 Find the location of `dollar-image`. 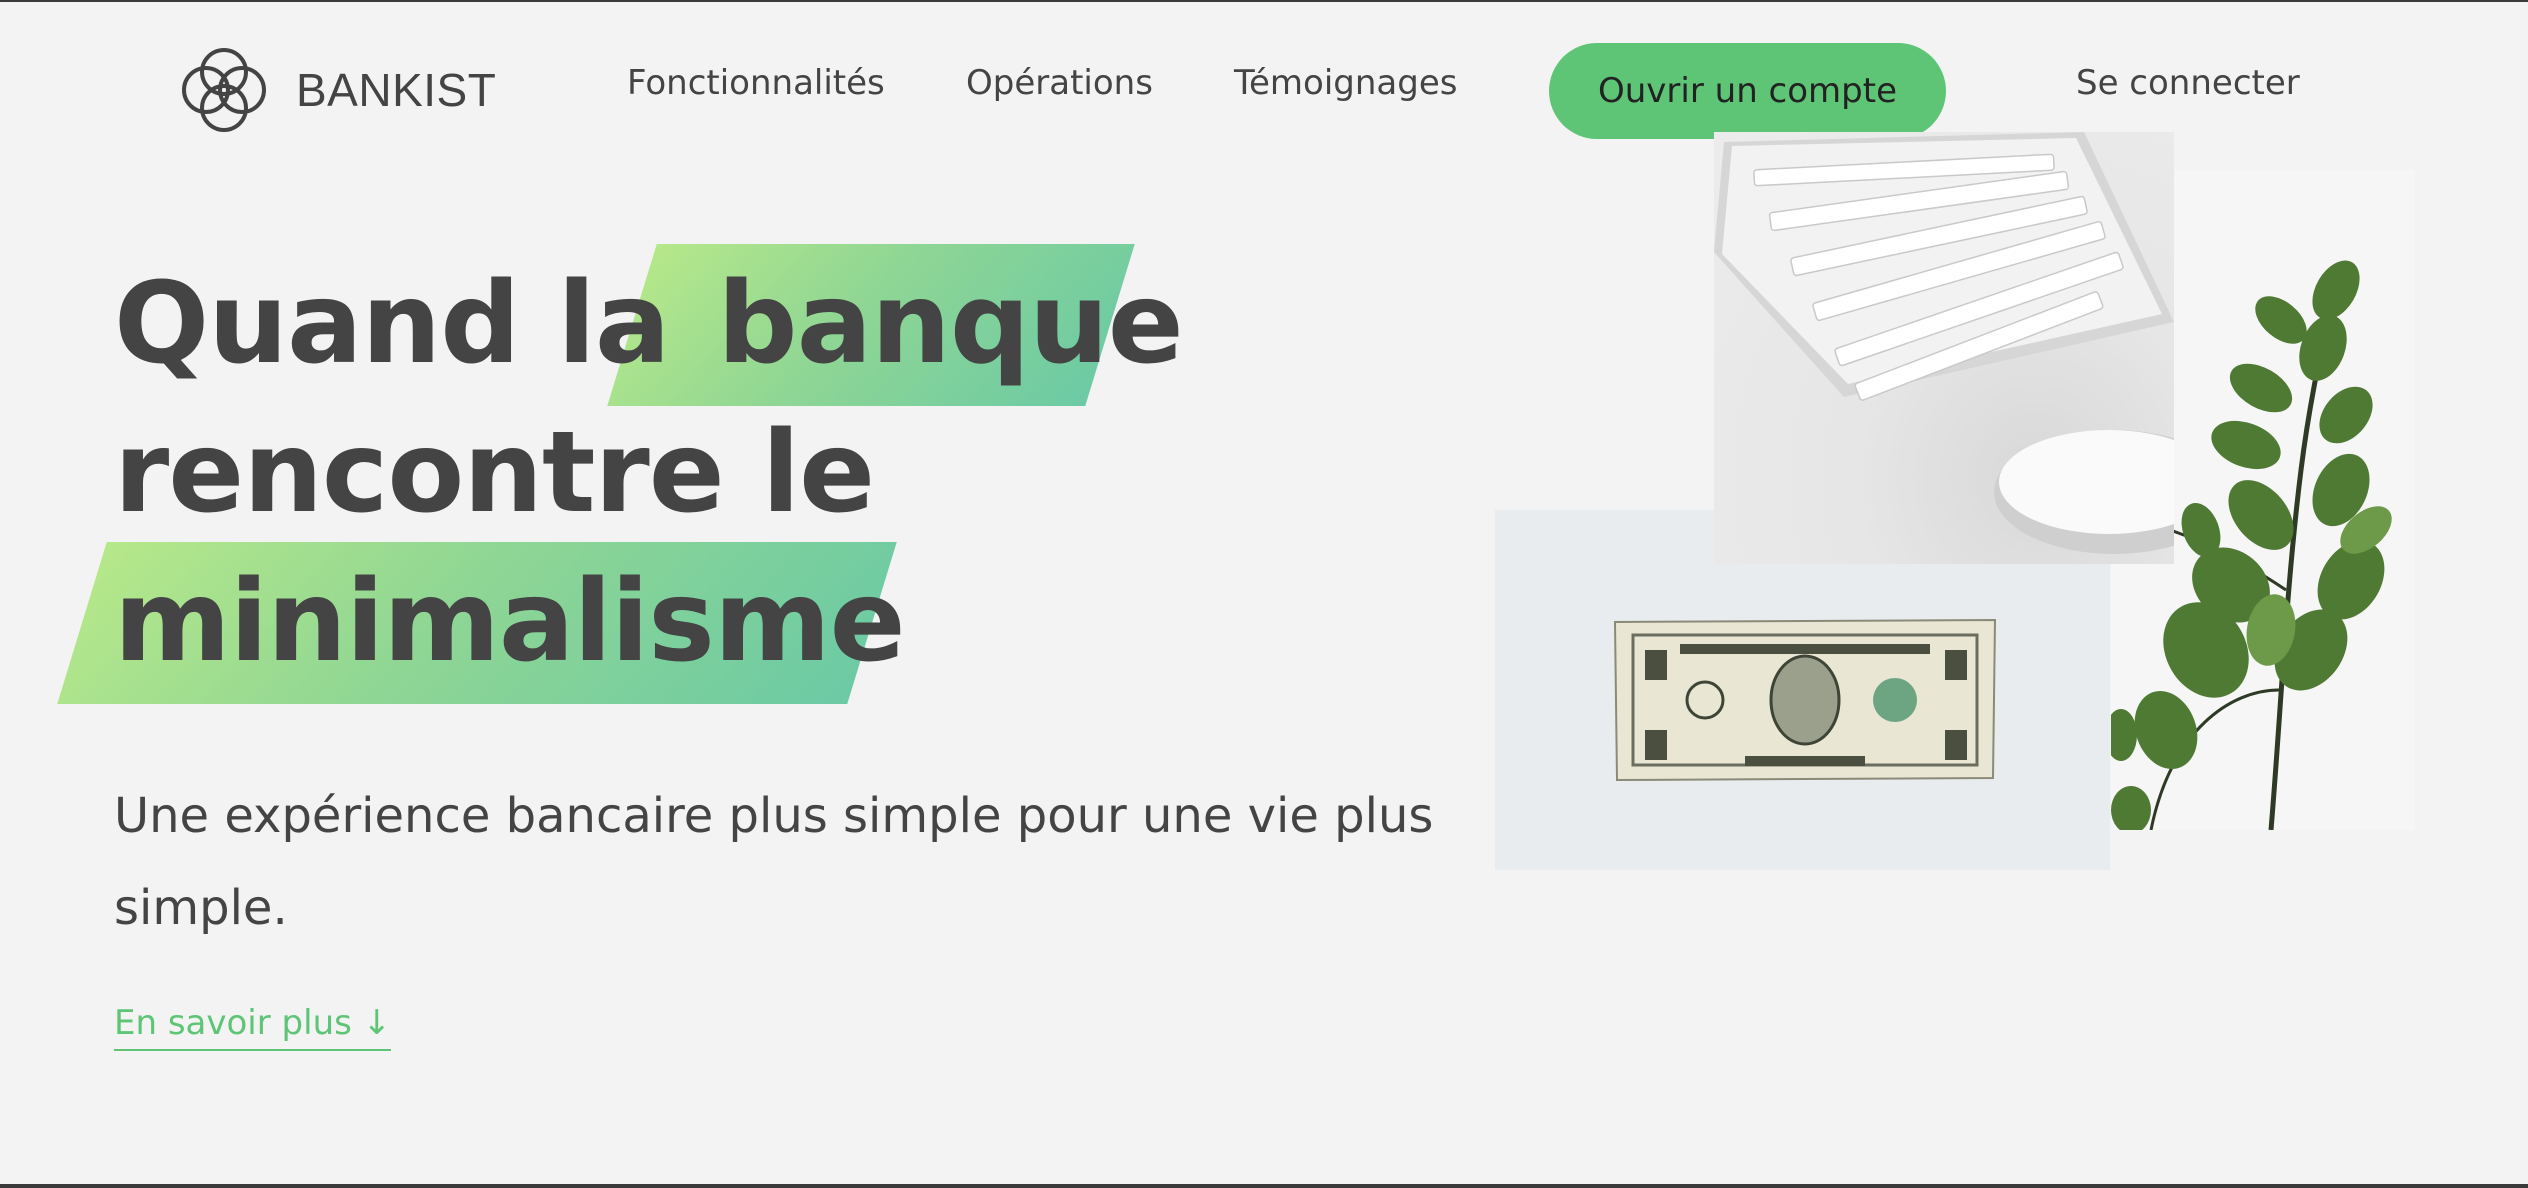

dollar-image is located at coordinates (1802, 690).